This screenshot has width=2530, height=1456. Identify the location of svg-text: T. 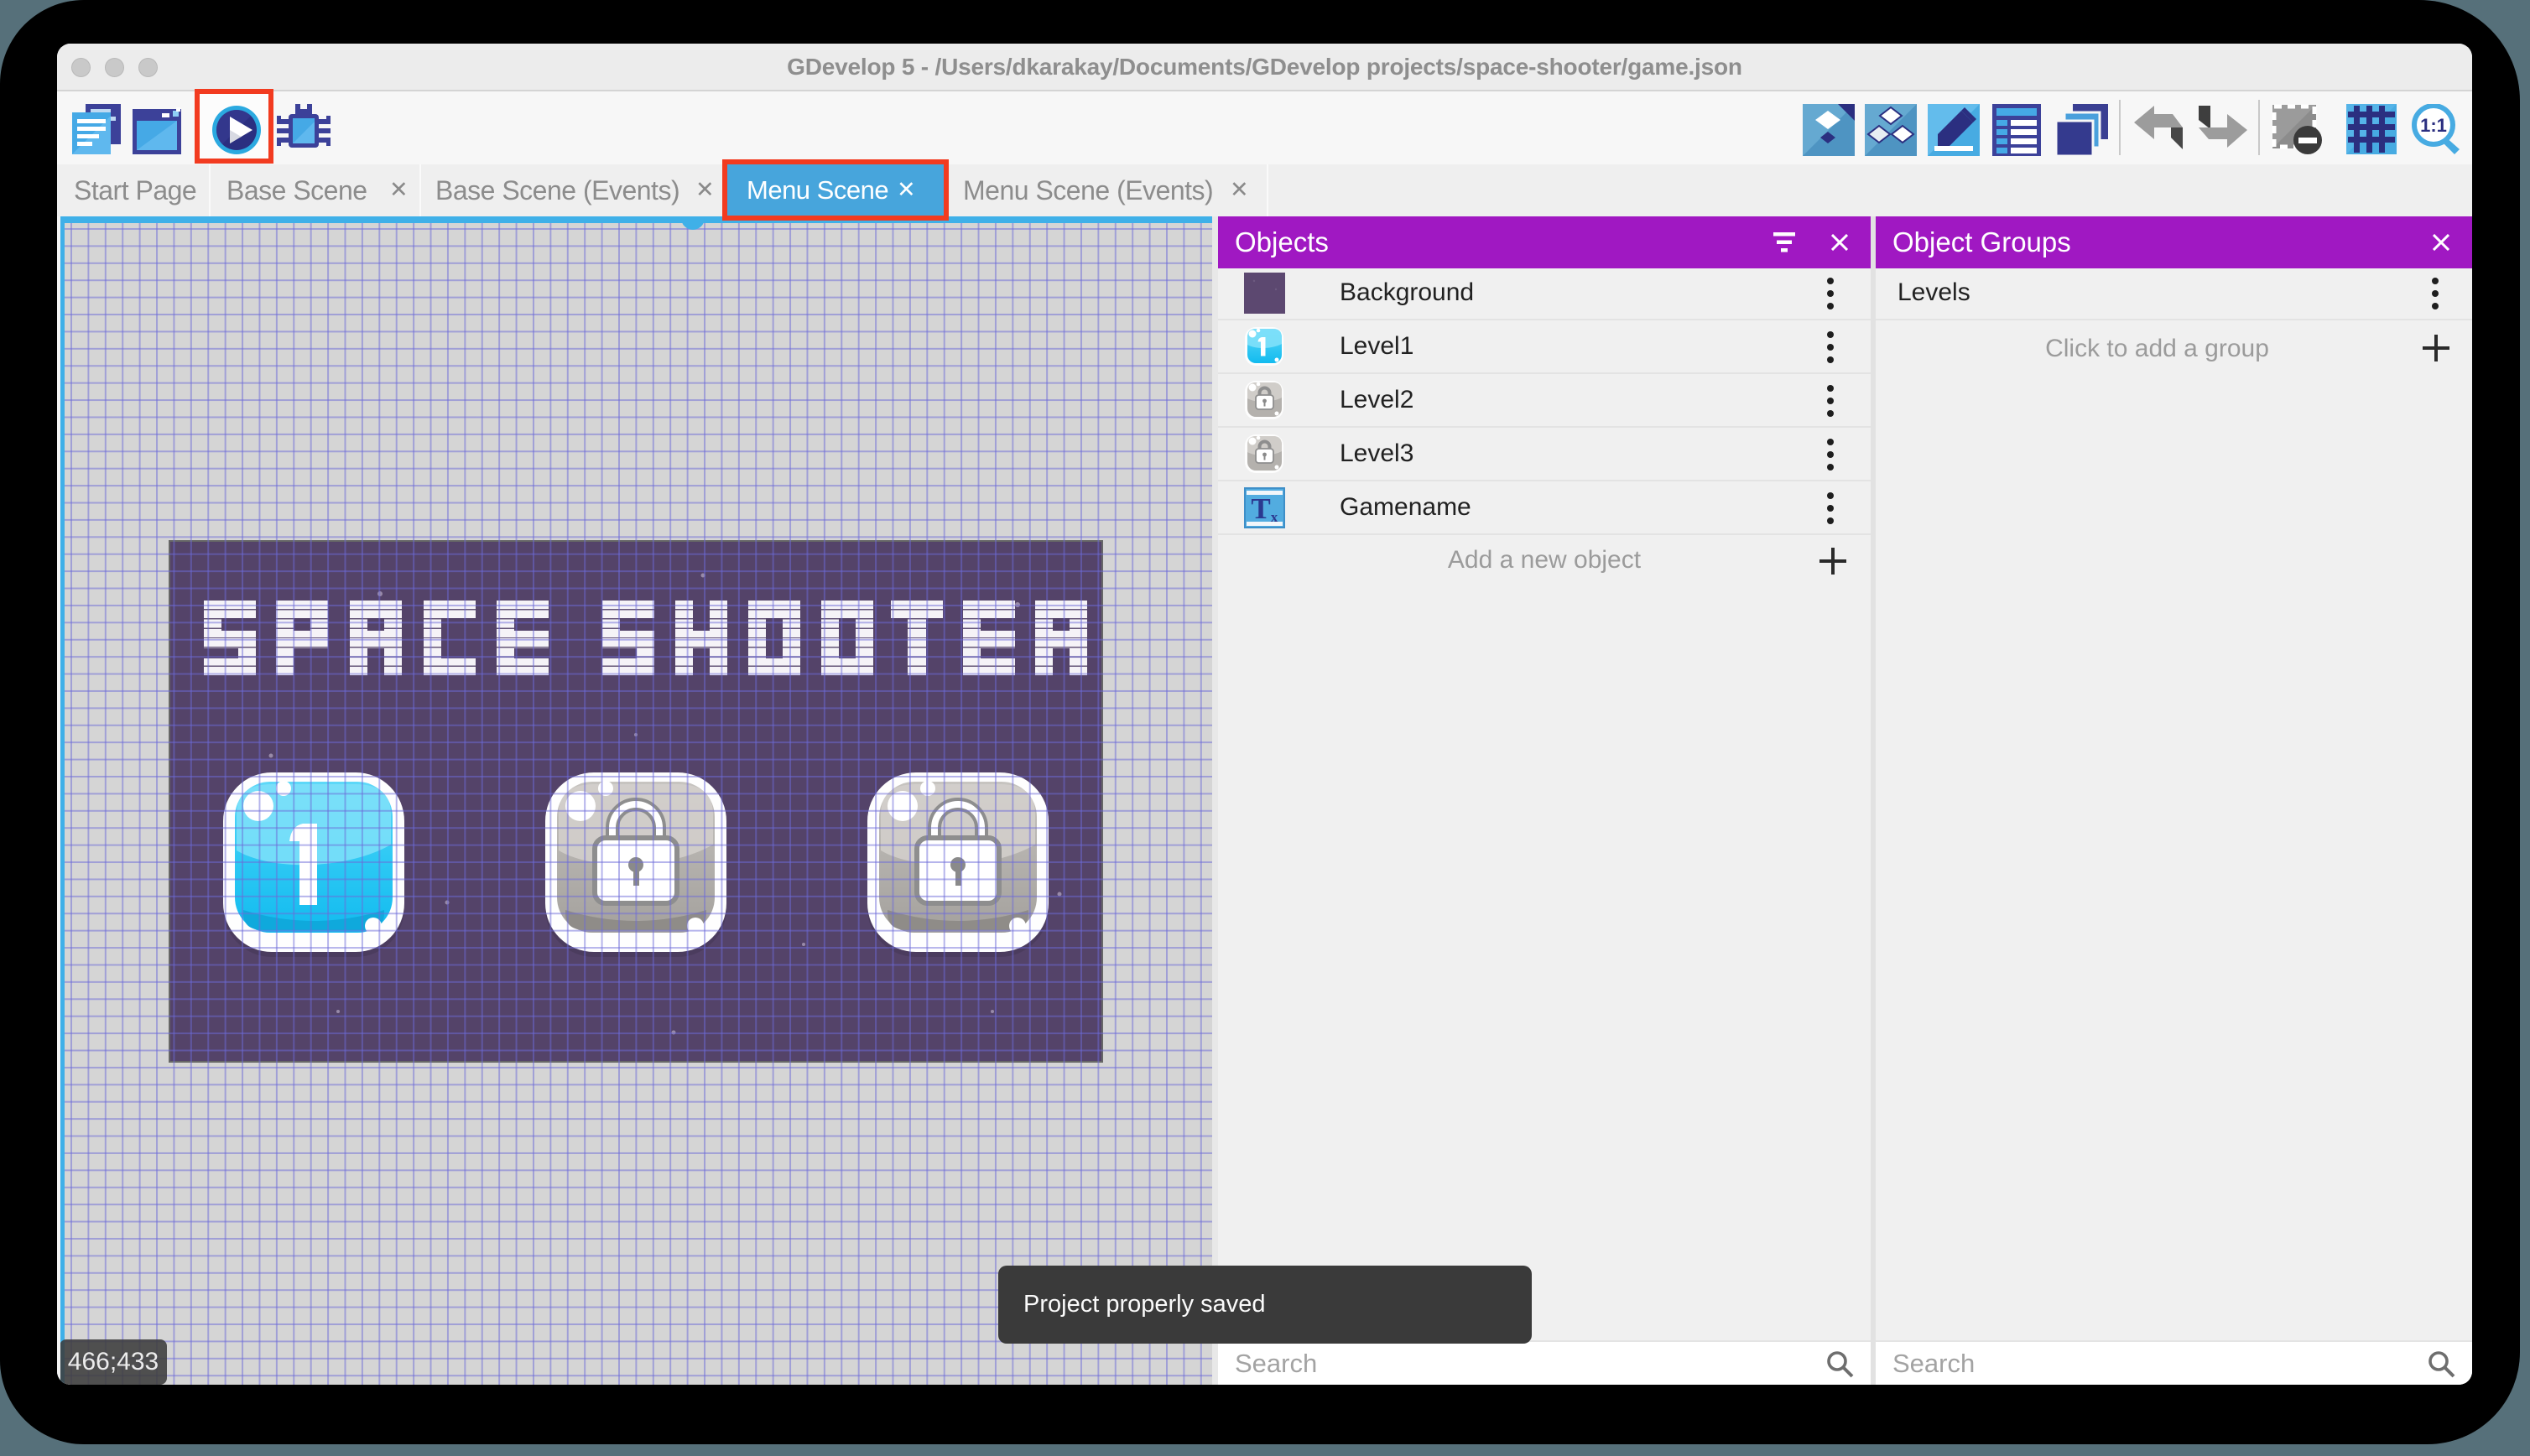
(1260, 508).